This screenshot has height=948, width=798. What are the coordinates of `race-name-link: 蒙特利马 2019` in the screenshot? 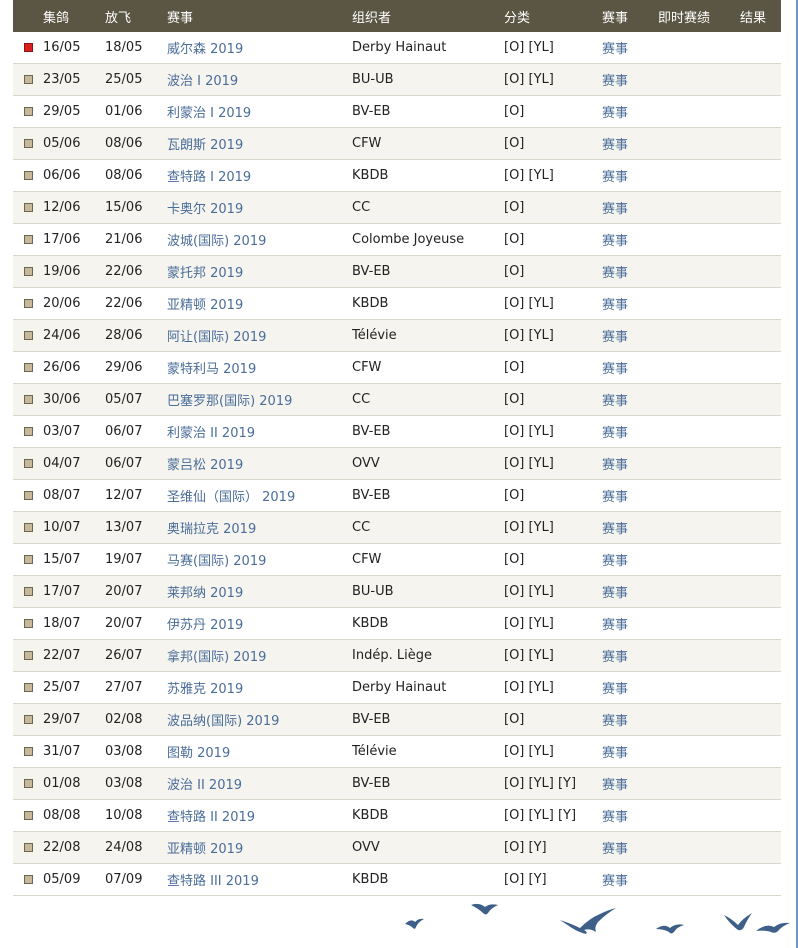 It's located at (211, 369).